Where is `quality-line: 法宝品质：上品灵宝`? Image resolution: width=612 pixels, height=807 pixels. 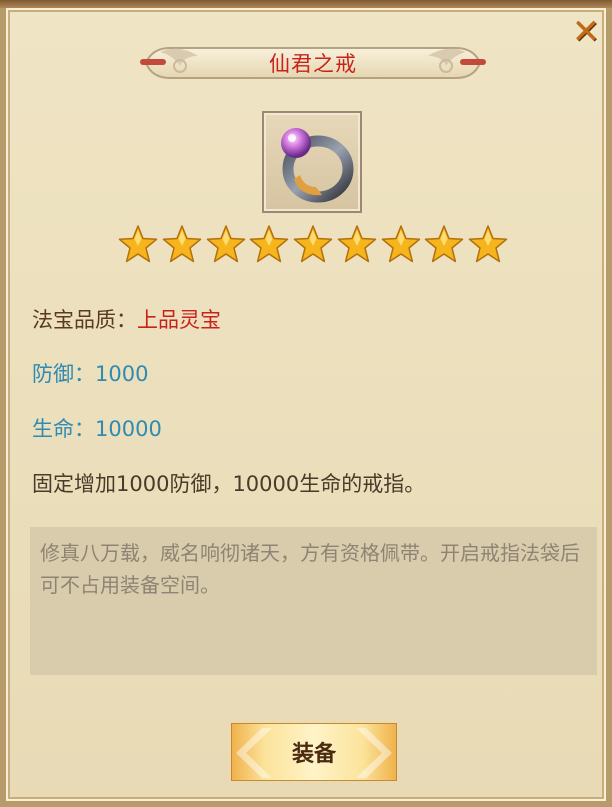 quality-line: 法宝品质：上品灵宝 is located at coordinates (126, 319).